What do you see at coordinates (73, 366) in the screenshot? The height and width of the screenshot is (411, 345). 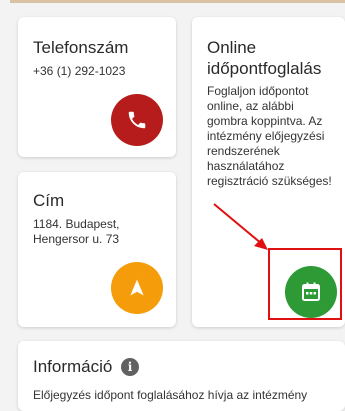 I see `info-card-title: Információ` at bounding box center [73, 366].